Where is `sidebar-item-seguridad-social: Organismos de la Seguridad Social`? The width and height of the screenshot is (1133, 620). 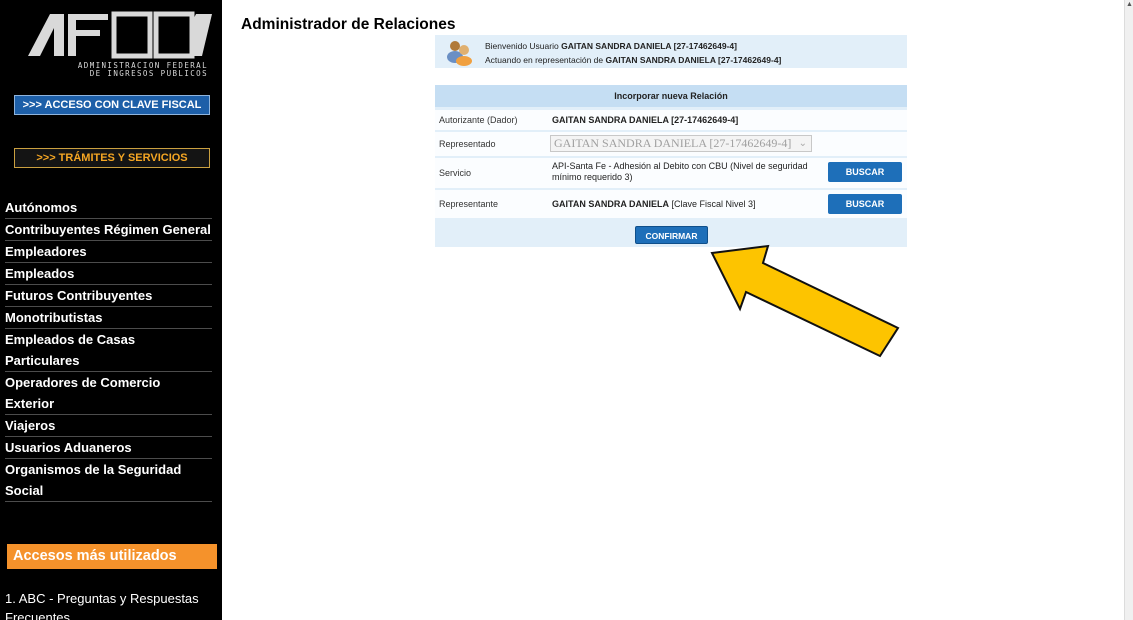 sidebar-item-seguridad-social: Organismos de la Seguridad Social is located at coordinates (108, 480).